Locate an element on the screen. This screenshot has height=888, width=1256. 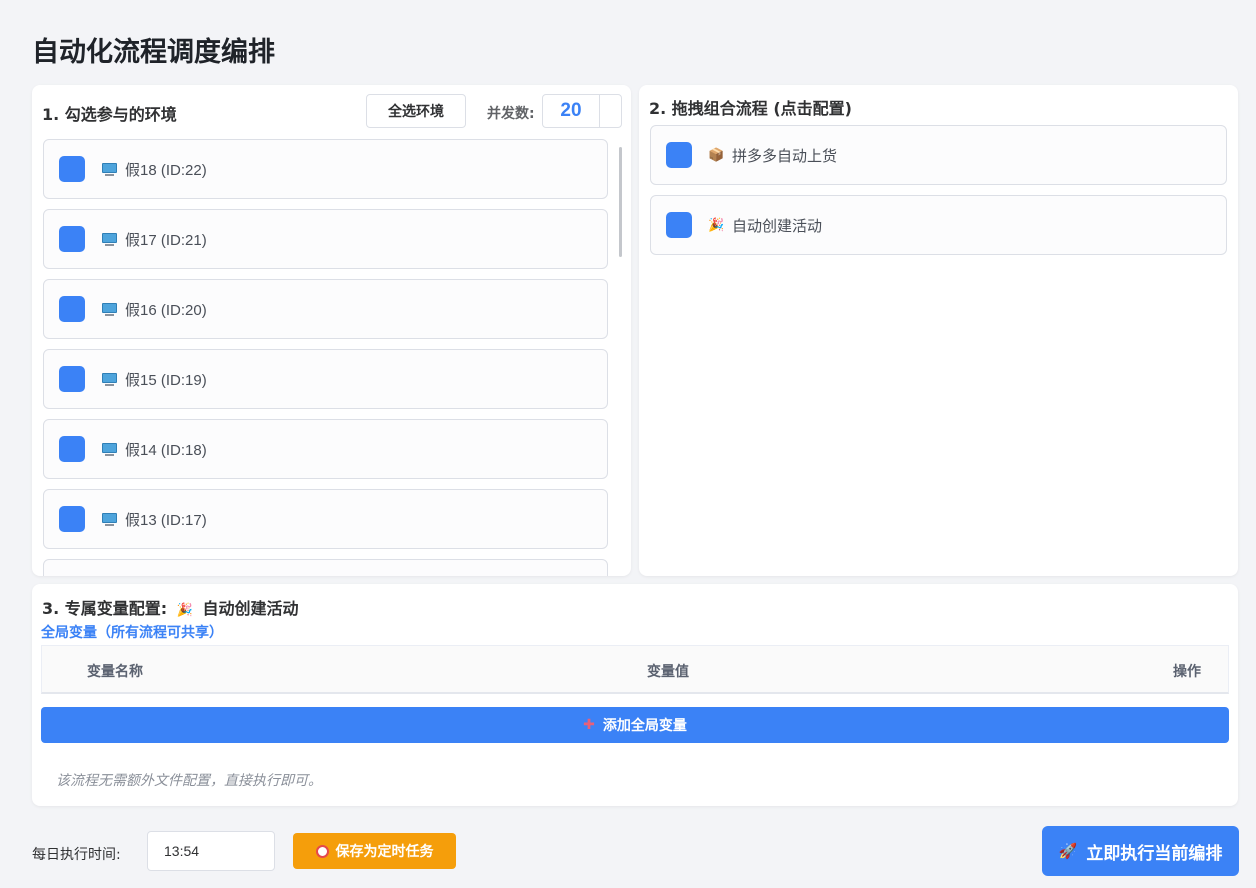
concurrency-stepper-controls is located at coordinates (610, 111).